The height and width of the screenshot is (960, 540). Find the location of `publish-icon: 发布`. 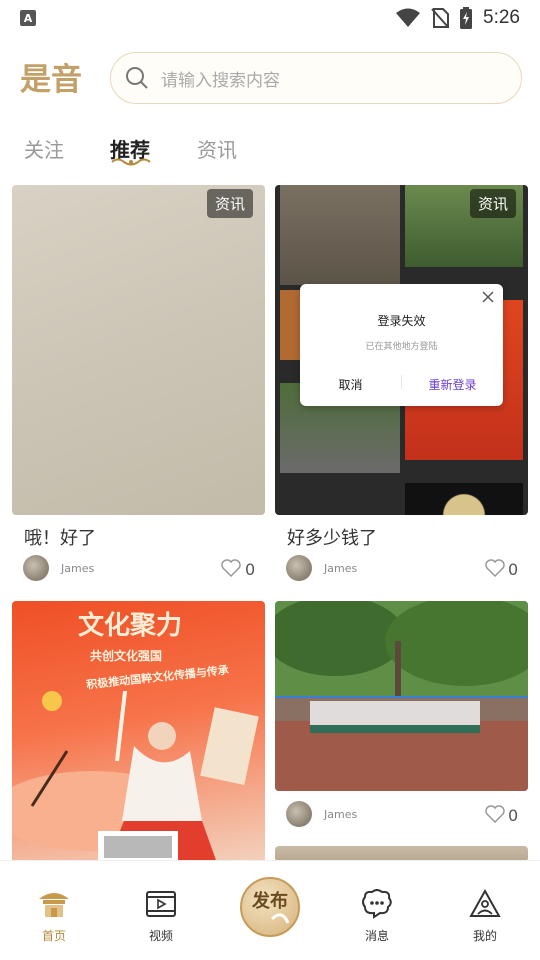

publish-icon: 发布 is located at coordinates (270, 907).